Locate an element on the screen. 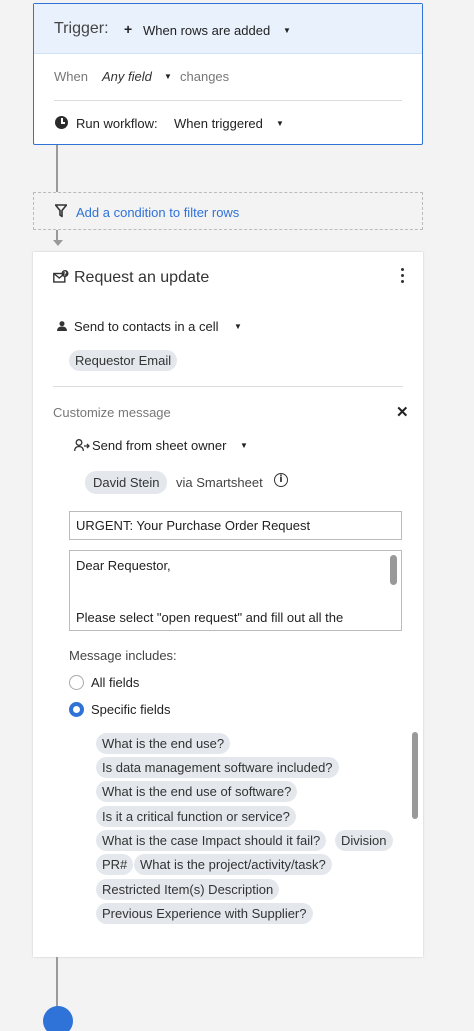 This screenshot has height=1031, width=474. send-from-dropdown: Send from sheet owner is located at coordinates (159, 445).